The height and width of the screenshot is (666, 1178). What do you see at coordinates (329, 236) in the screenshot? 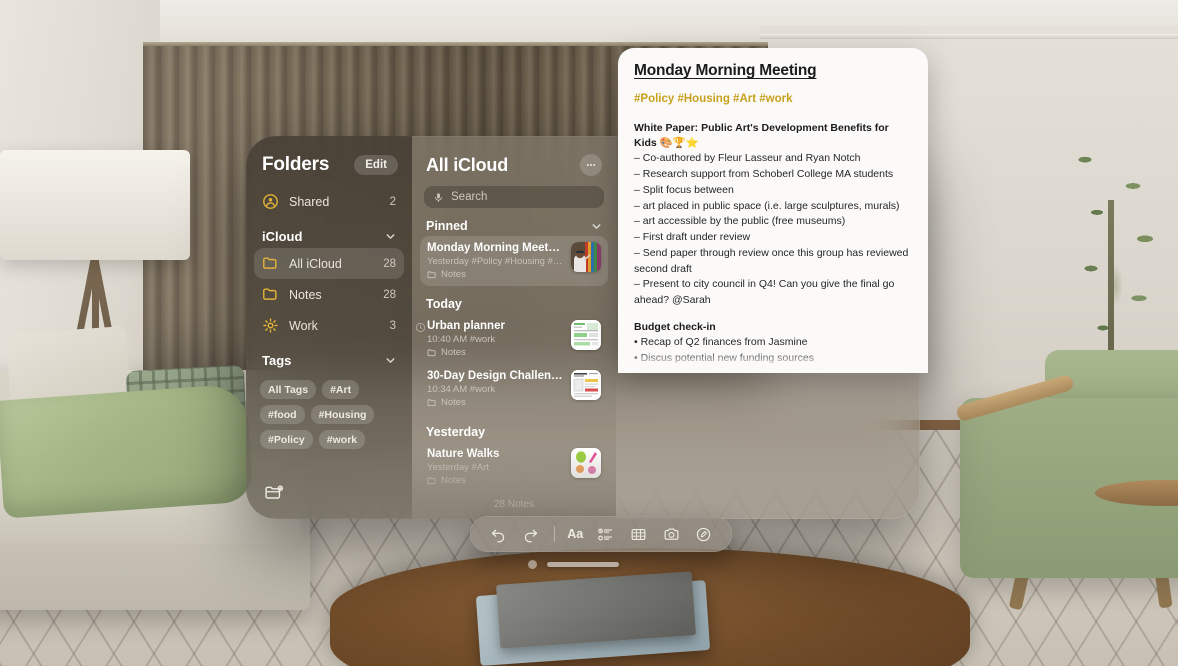
I see `icloud-section-header: iCloud` at bounding box center [329, 236].